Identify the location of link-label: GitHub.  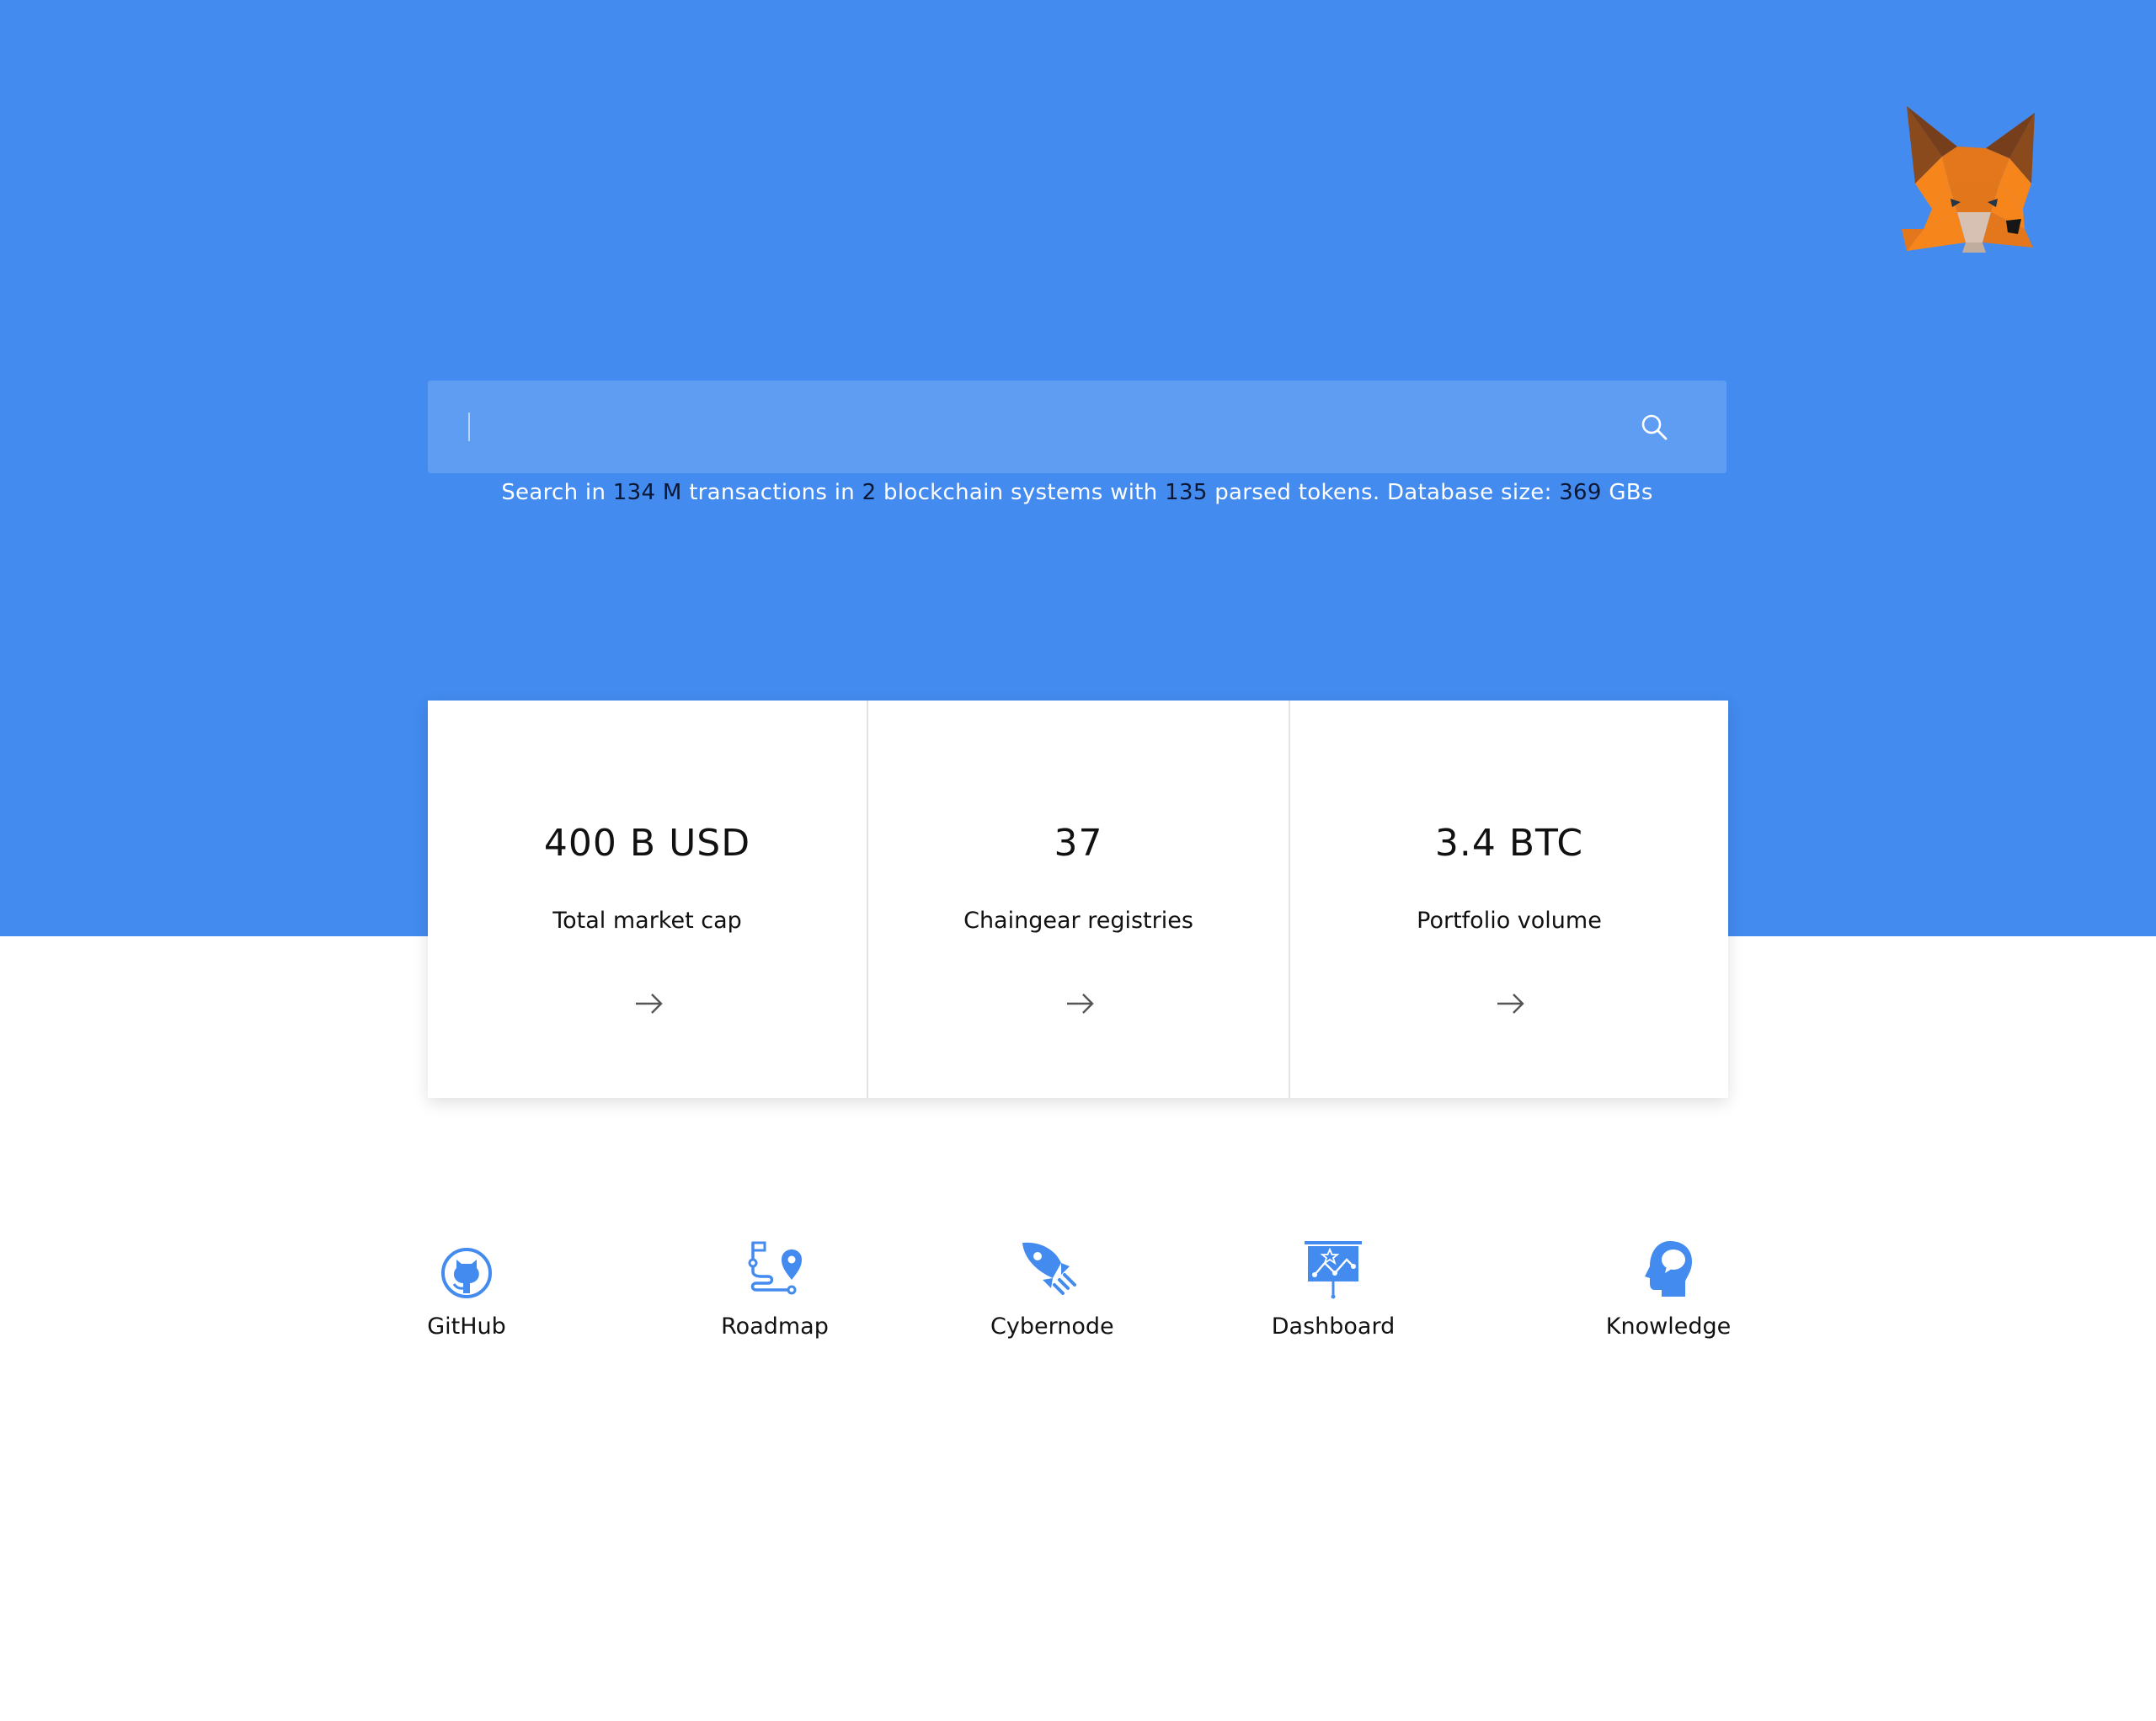
(466, 1326).